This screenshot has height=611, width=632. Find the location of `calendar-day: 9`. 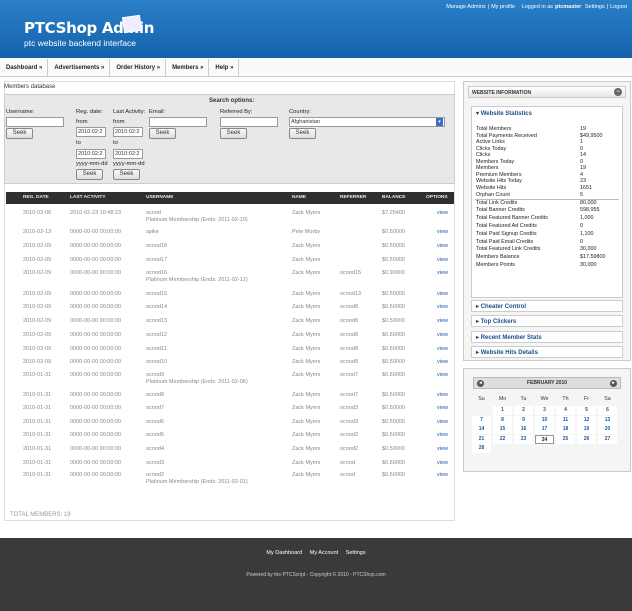

calendar-day: 9 is located at coordinates (523, 420).